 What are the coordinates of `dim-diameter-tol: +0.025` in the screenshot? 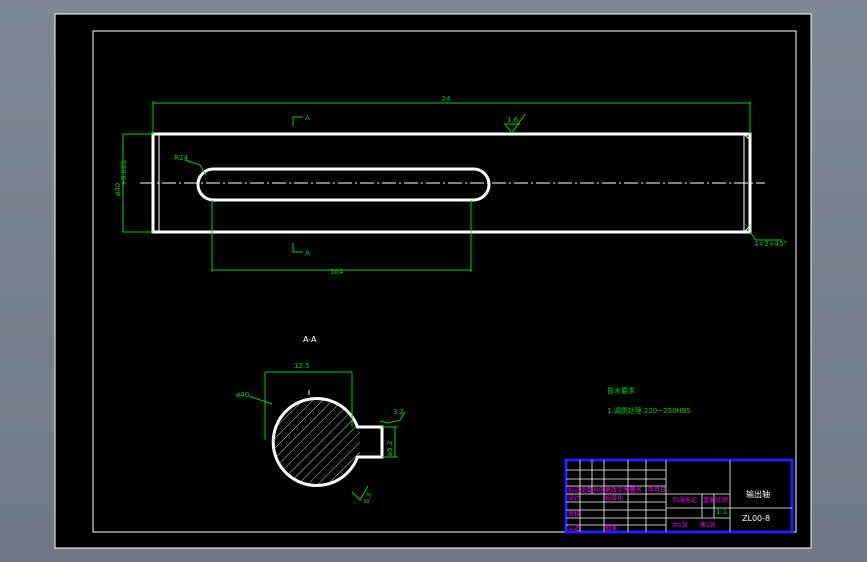 It's located at (124, 173).